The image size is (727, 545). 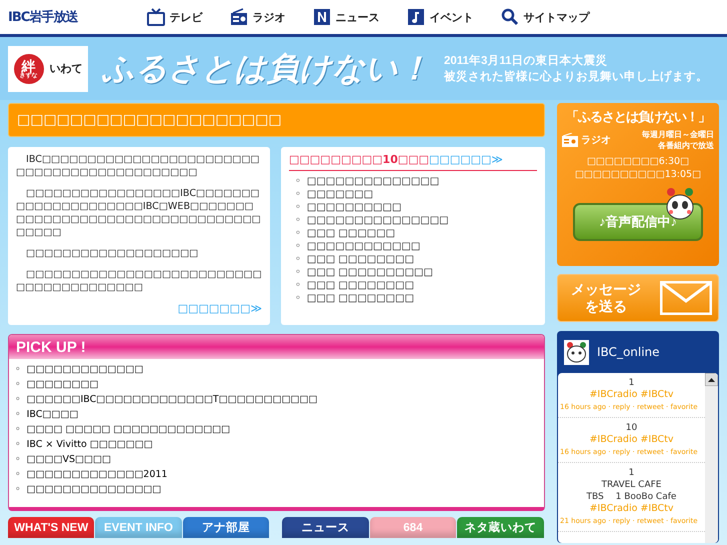 I want to click on banner-message: 2011年3月11日の東日本大震災, so click(x=526, y=60).